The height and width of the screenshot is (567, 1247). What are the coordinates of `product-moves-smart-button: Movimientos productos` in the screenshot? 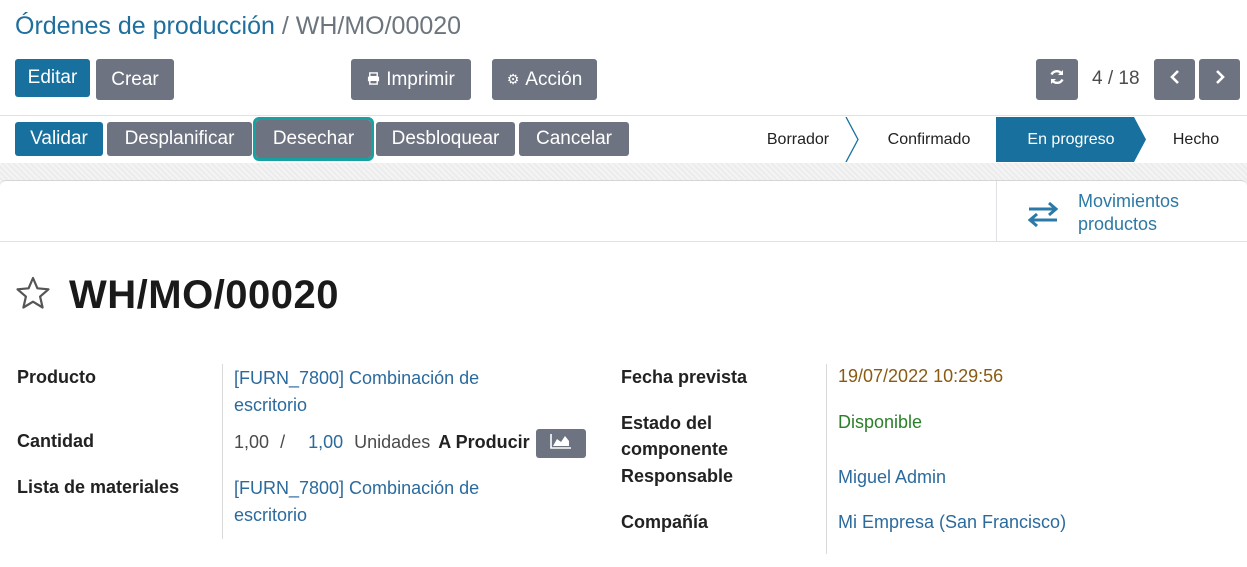 It's located at (1121, 211).